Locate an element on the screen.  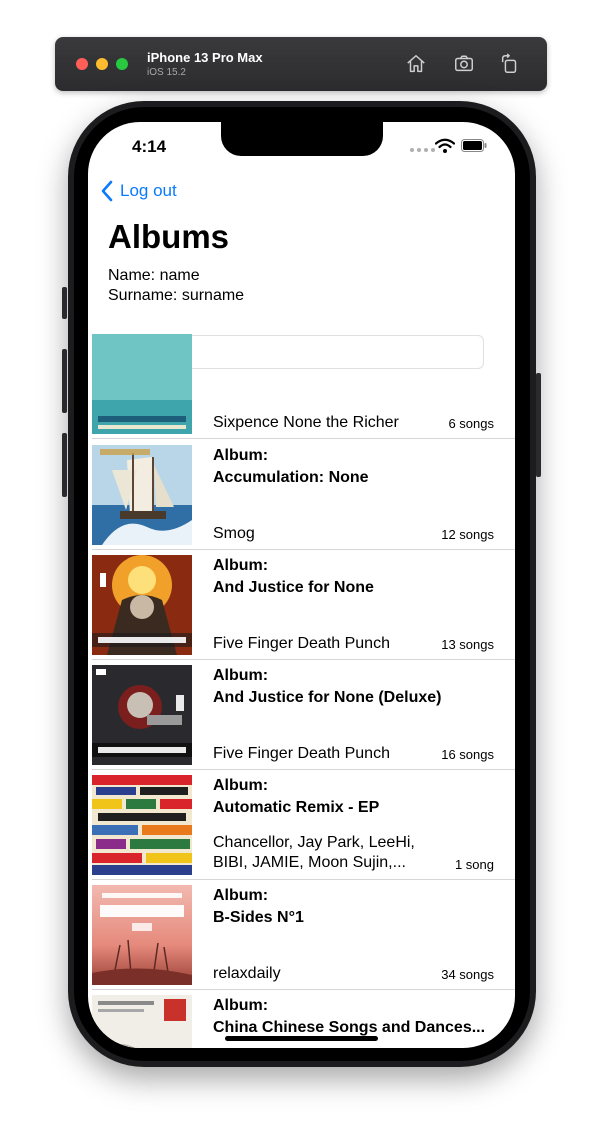
page-title: Albums is located at coordinates (169, 236).